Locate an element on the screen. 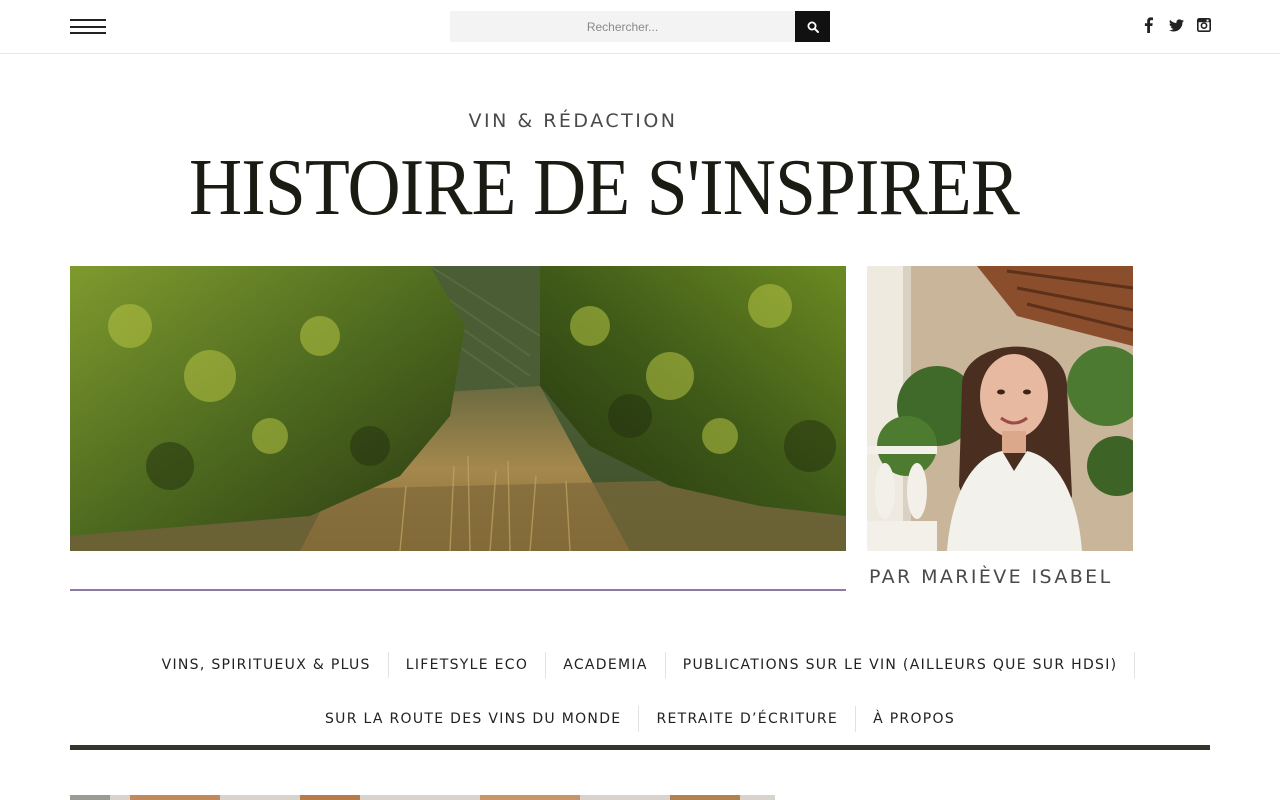 The height and width of the screenshot is (800, 1280). search-form is located at coordinates (640, 26).